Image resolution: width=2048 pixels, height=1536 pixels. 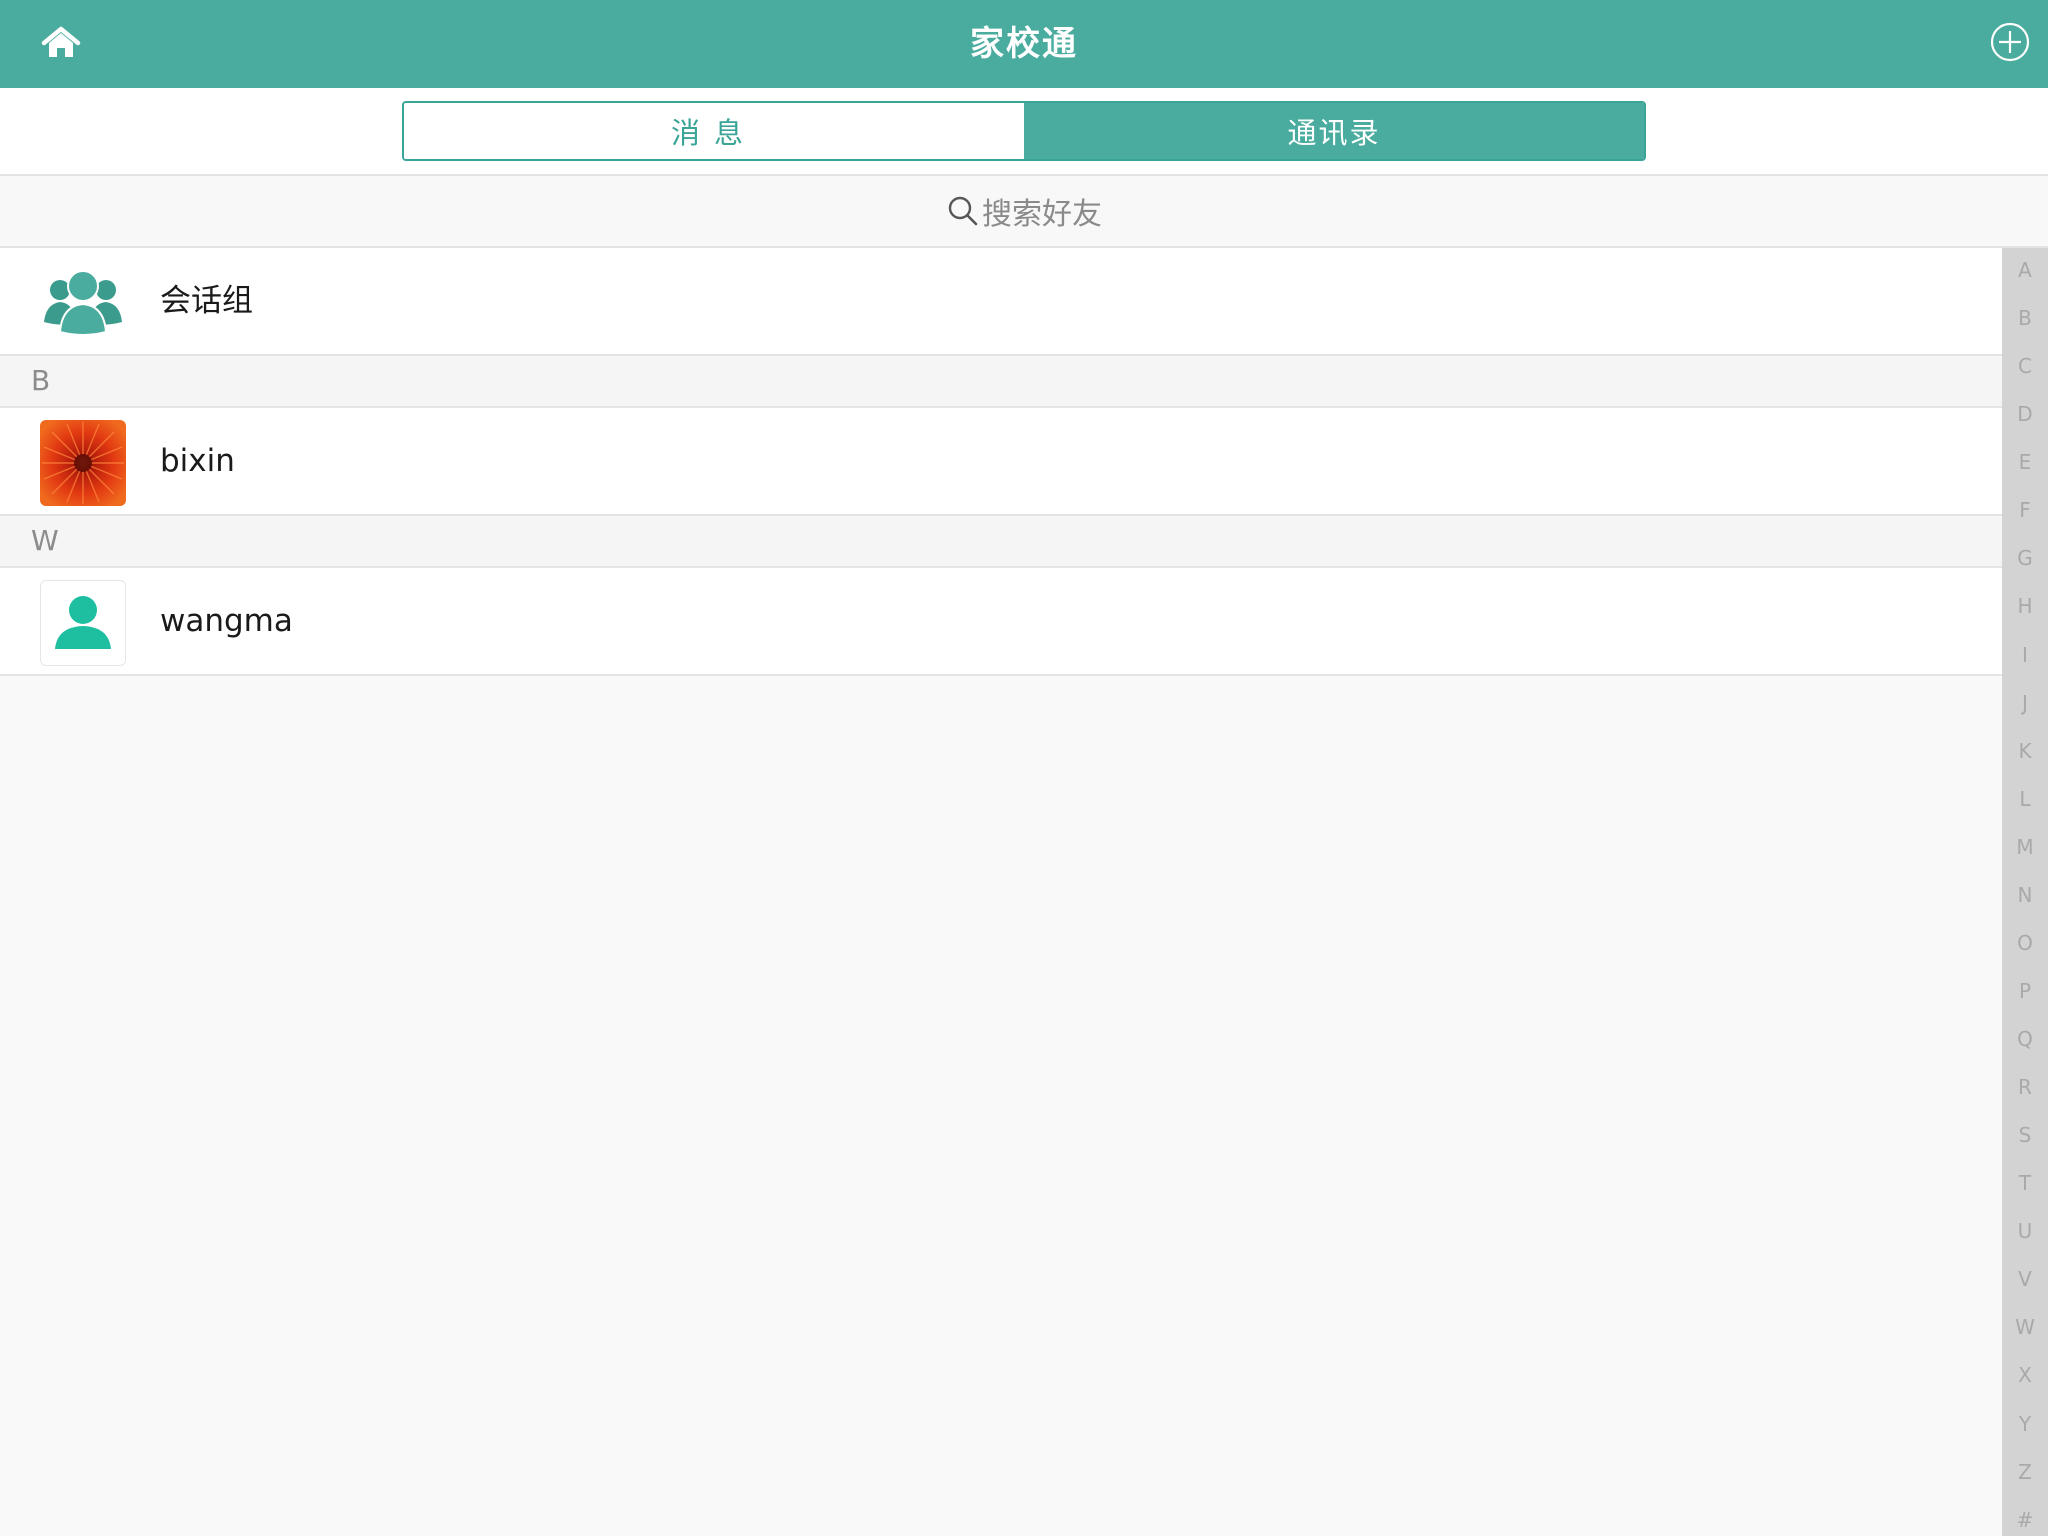 I want to click on index-letter: X, so click(x=2025, y=1375).